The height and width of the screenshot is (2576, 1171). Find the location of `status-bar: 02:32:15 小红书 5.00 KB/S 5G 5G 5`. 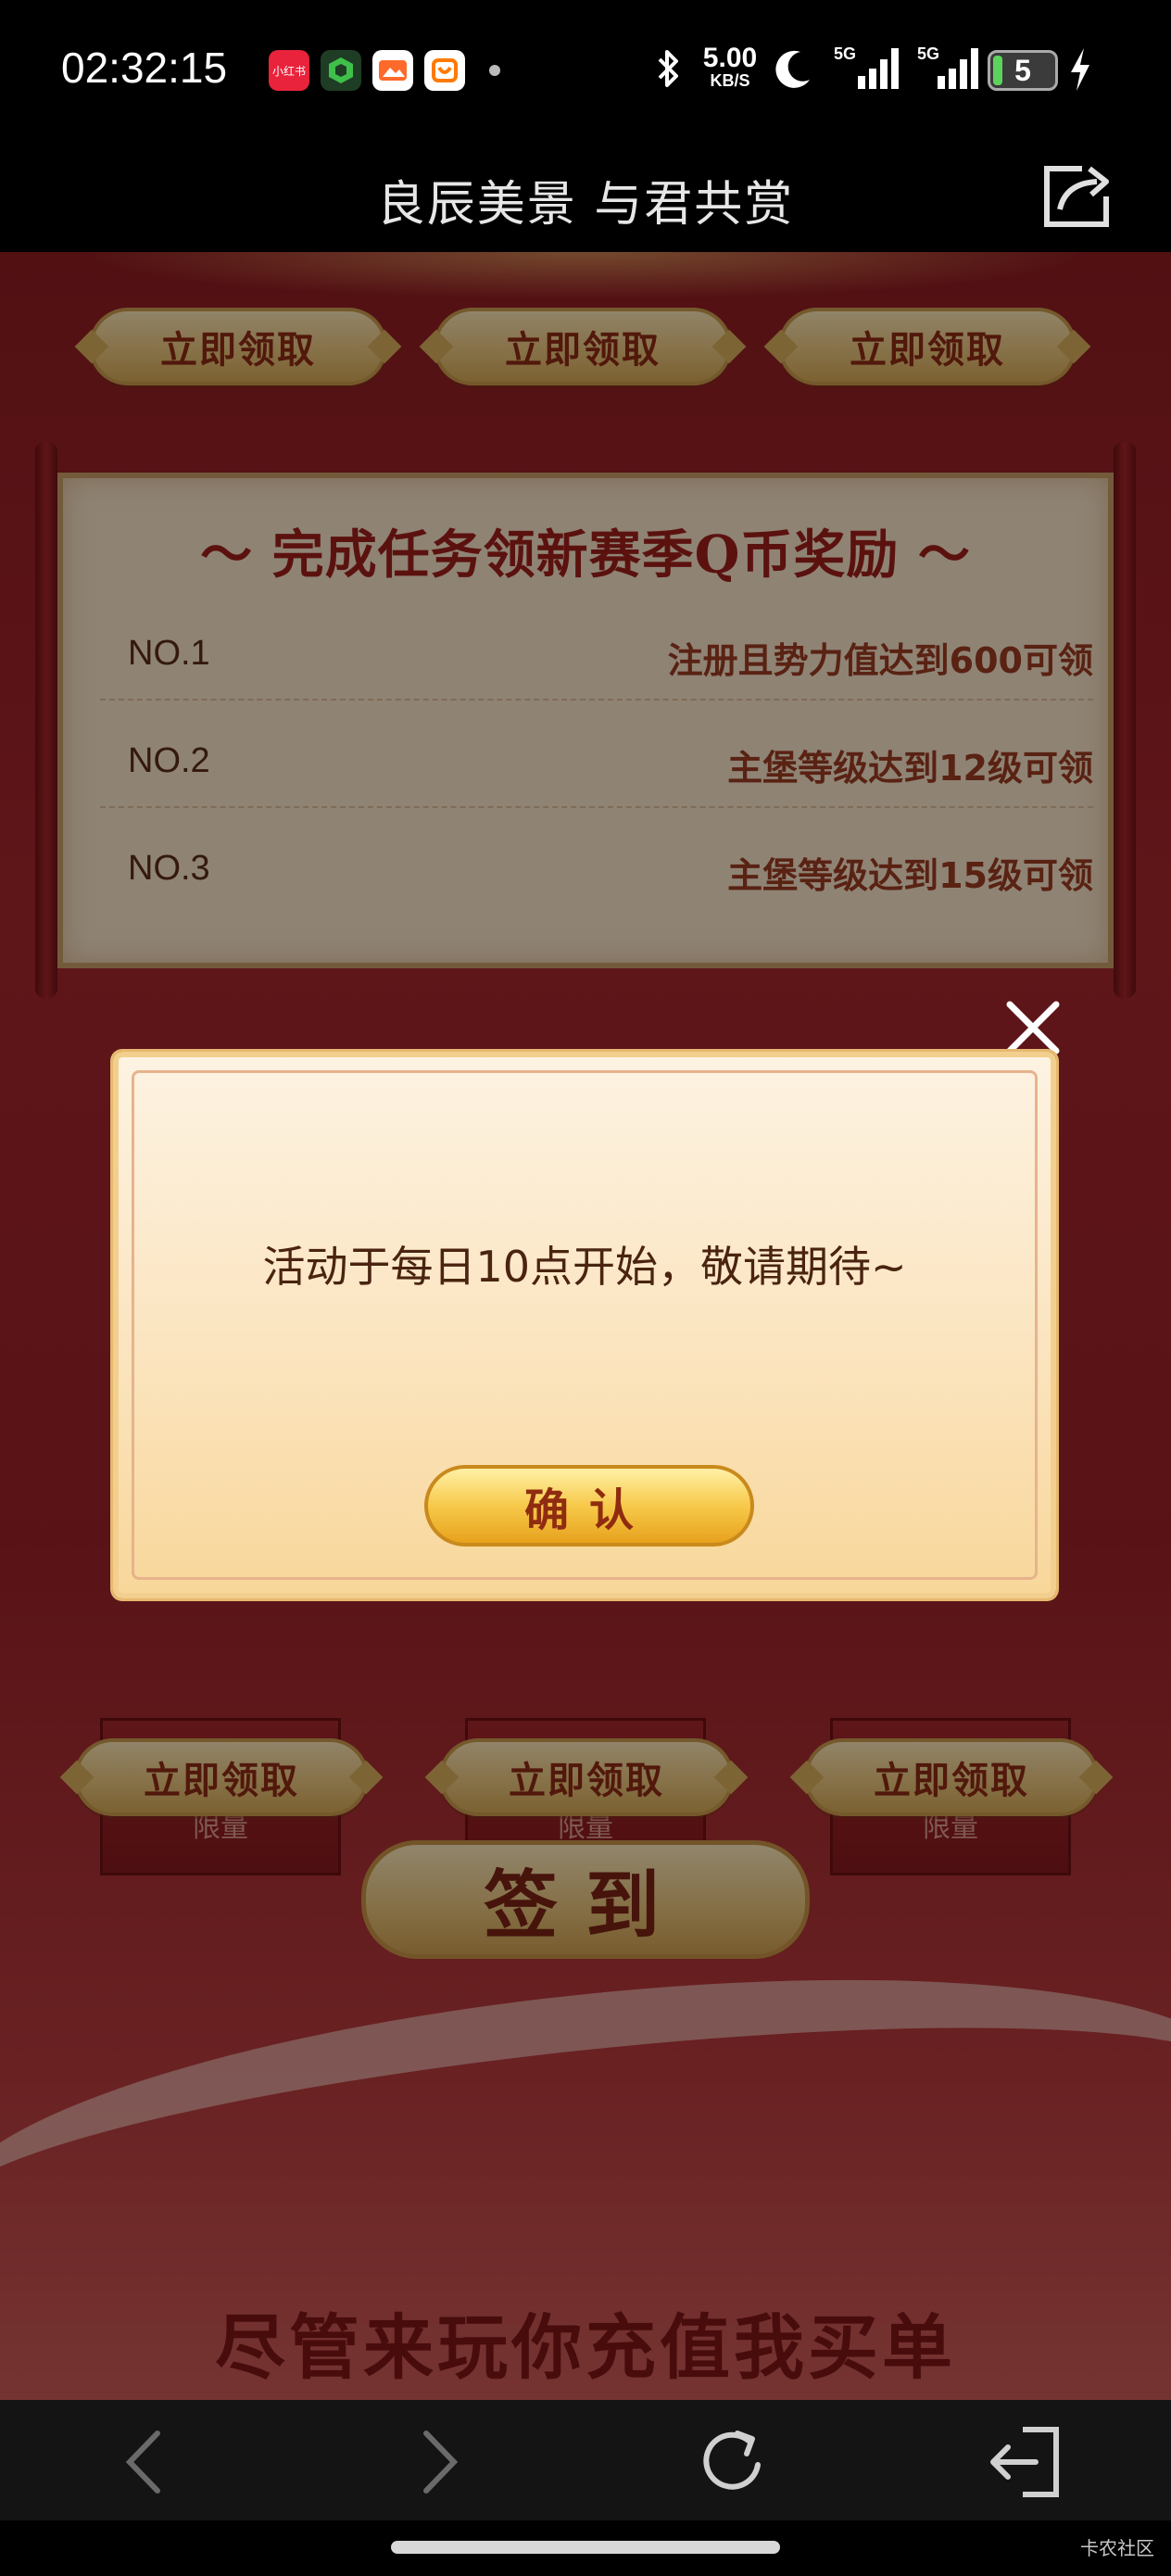

status-bar: 02:32:15 小红书 5.00 KB/S 5G 5G 5 is located at coordinates (585, 69).